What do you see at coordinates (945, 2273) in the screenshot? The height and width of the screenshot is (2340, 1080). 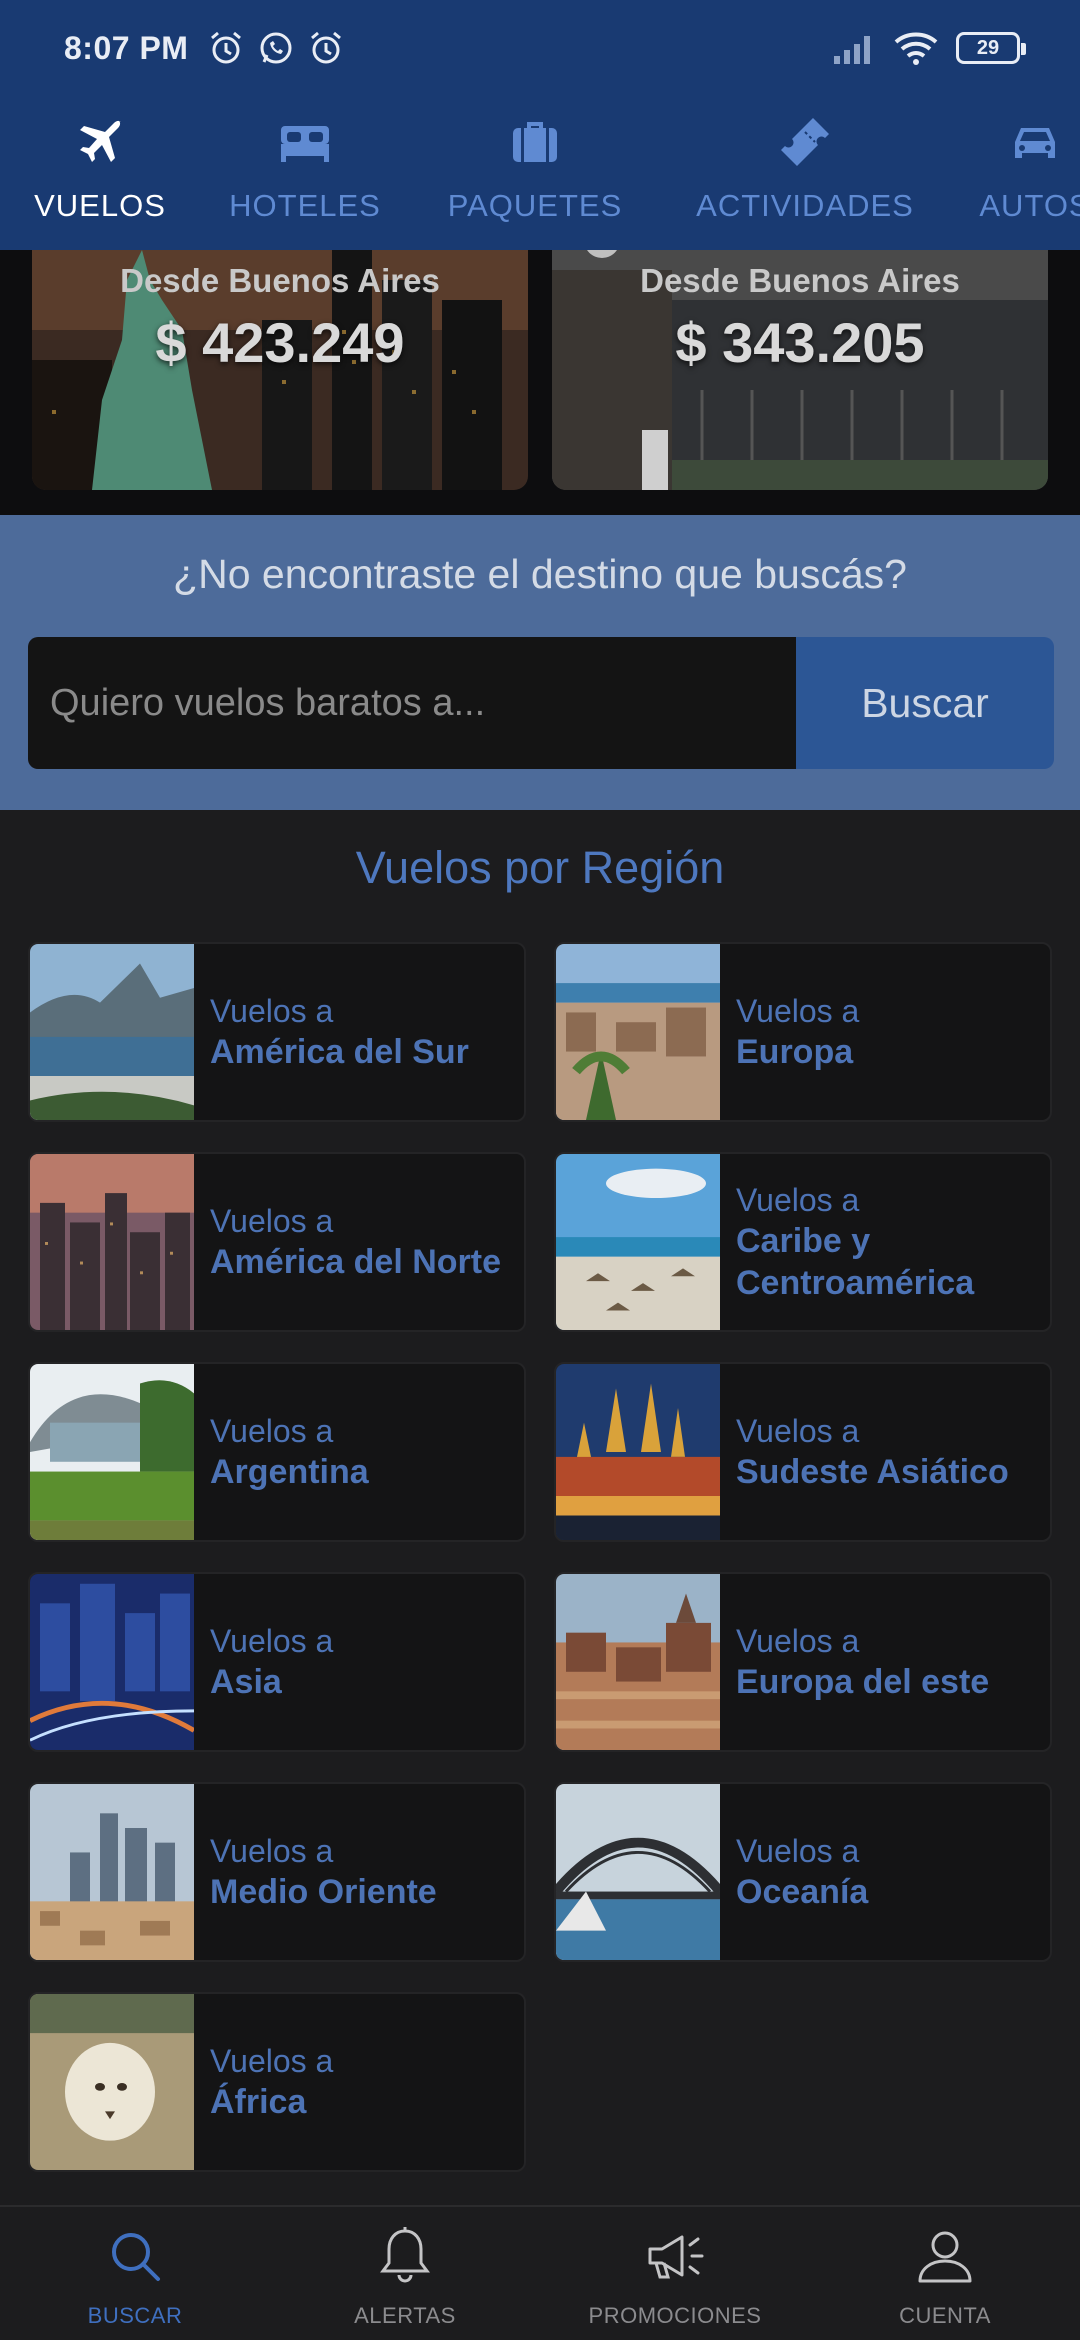 I see `nav-cuenta: CUENTA` at bounding box center [945, 2273].